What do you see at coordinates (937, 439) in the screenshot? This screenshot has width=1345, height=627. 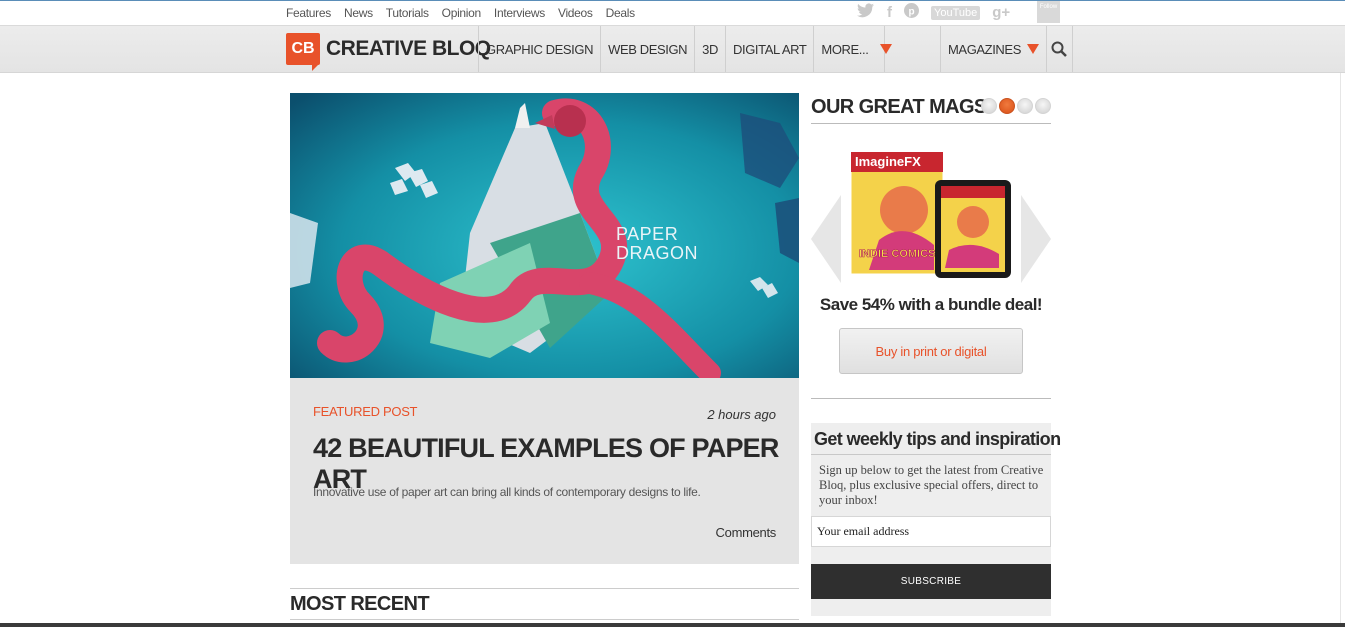 I see `newsletter-title: Get weekly tips and inspiration` at bounding box center [937, 439].